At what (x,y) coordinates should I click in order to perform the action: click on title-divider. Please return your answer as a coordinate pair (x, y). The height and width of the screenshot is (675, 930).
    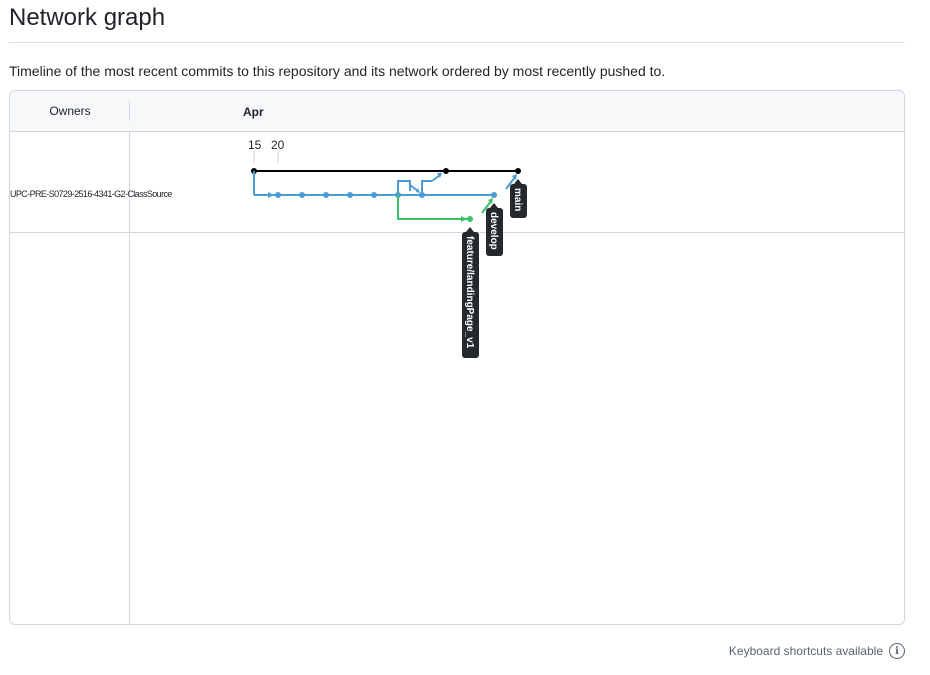
    Looking at the image, I should click on (457, 42).